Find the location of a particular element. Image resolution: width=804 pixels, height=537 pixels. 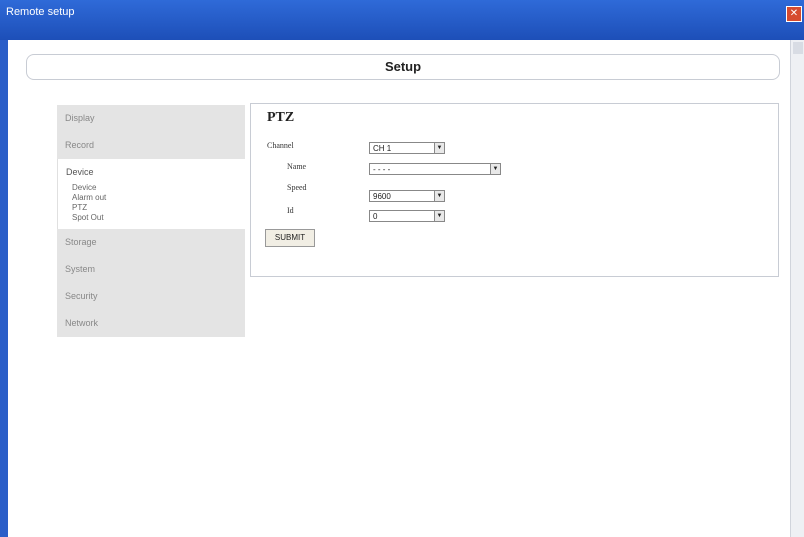

id-label: Id is located at coordinates (290, 210).